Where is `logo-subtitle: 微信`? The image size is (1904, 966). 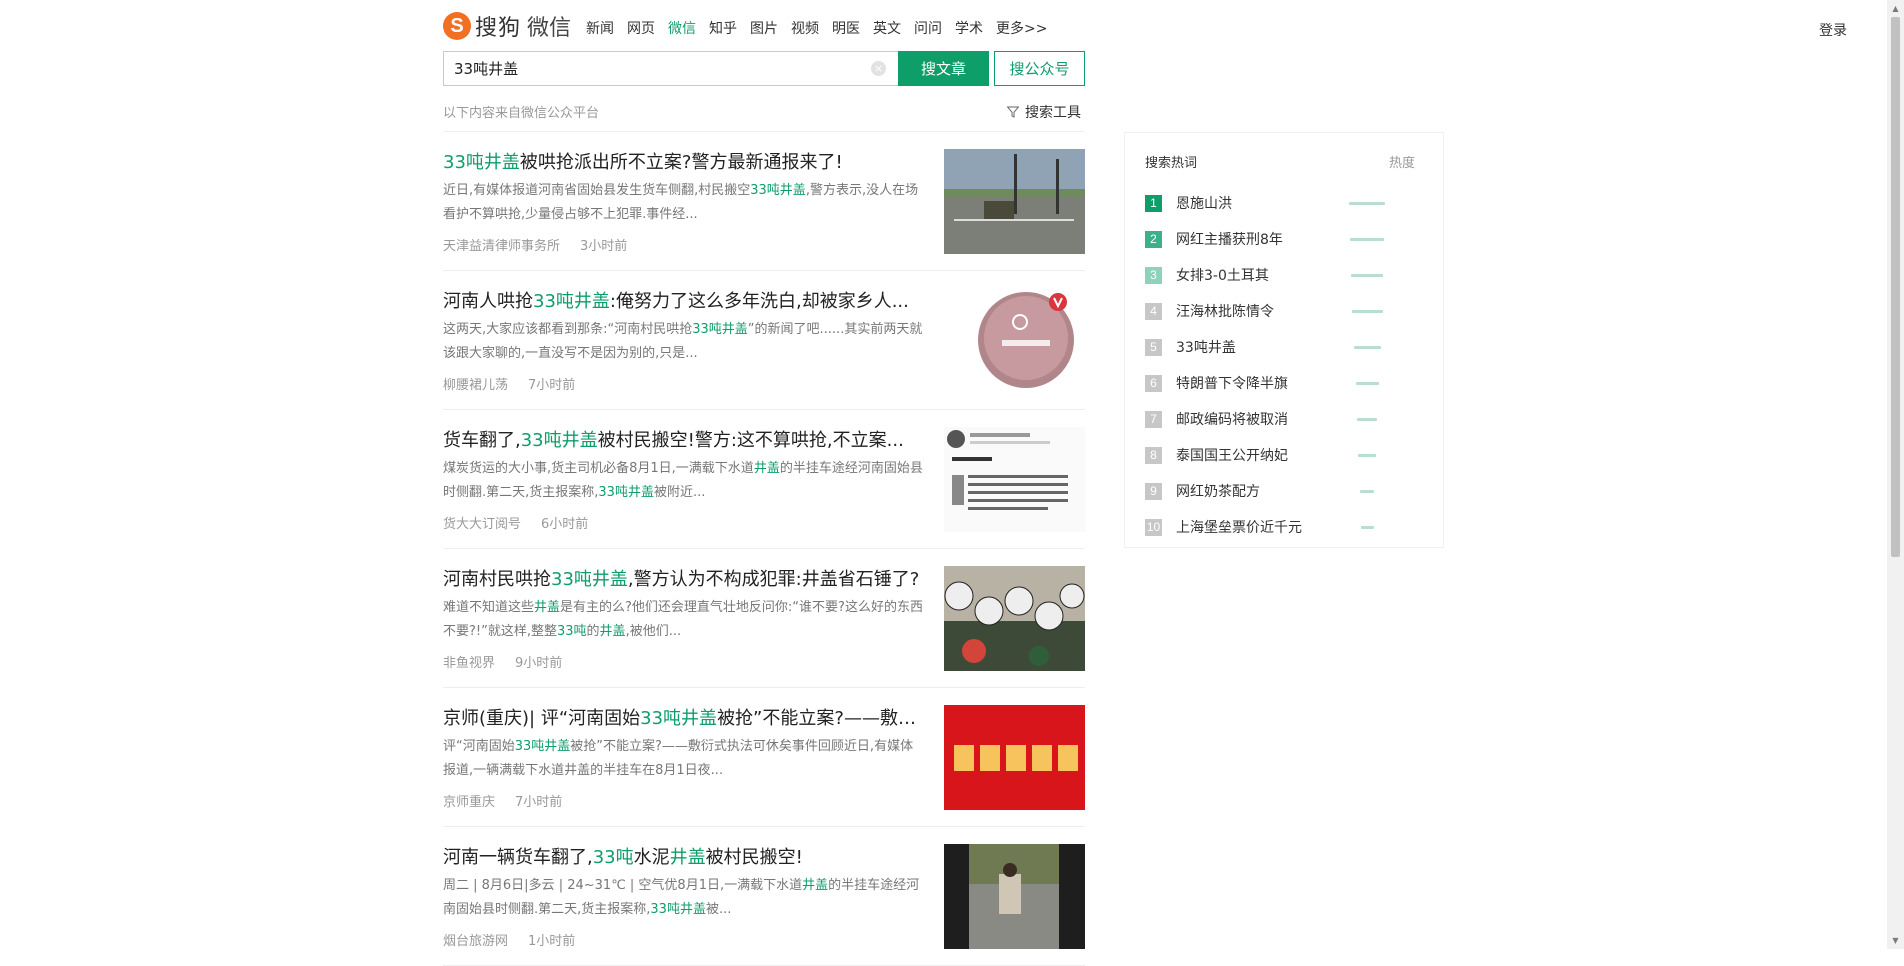
logo-subtitle: 微信 is located at coordinates (549, 28).